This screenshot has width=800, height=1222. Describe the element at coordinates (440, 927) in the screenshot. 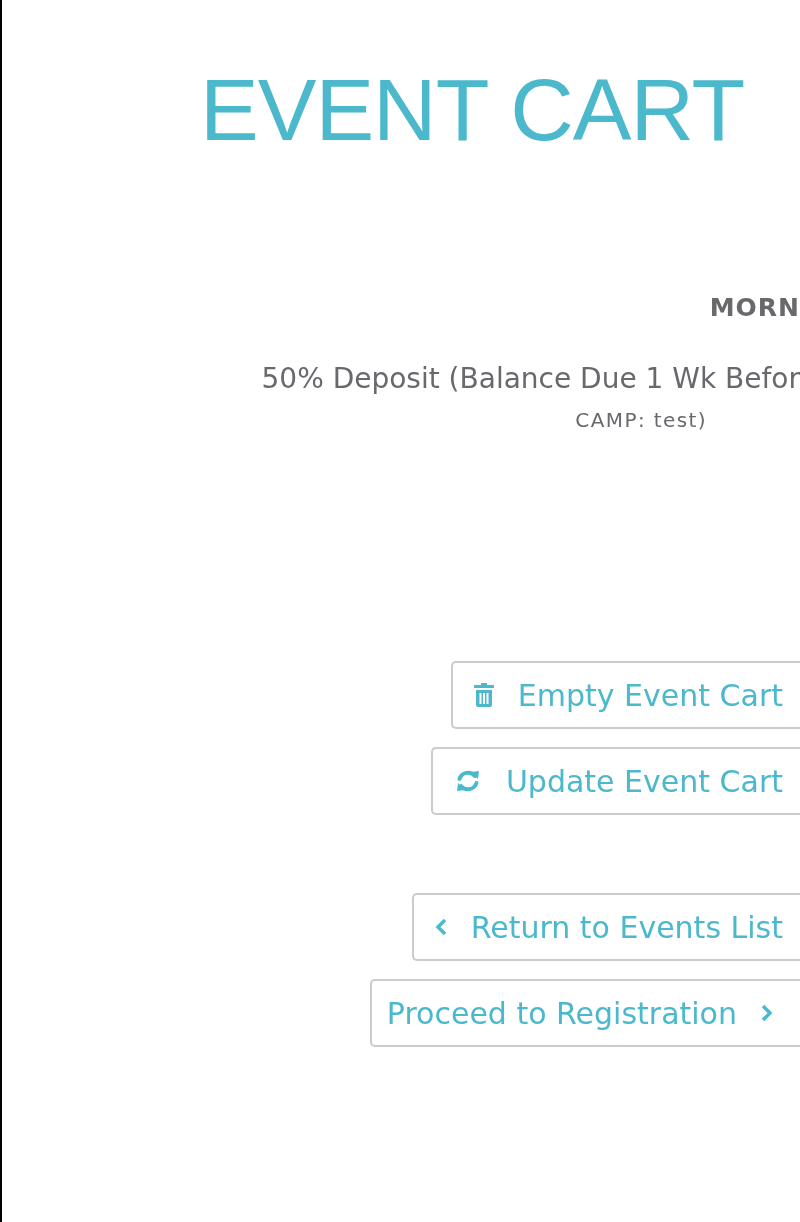

I see `chevron-left-icon` at that location.